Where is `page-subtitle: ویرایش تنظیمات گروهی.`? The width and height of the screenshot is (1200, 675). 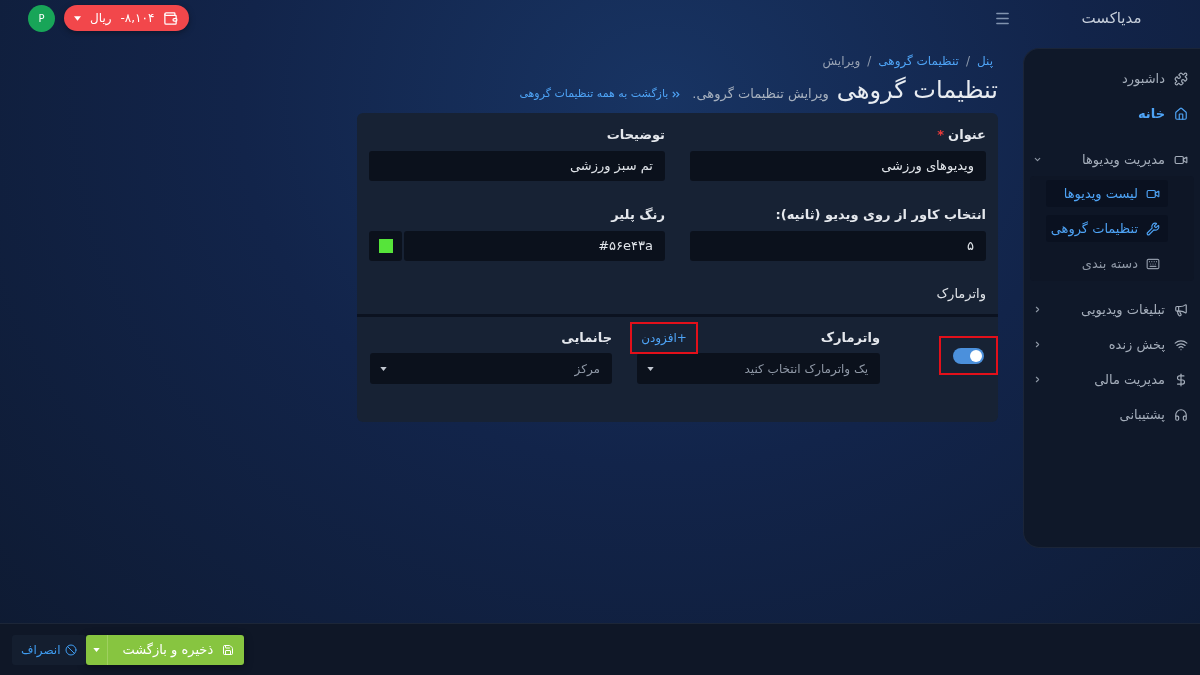
page-subtitle: ویرایش تنظیمات گروهی. is located at coordinates (760, 94).